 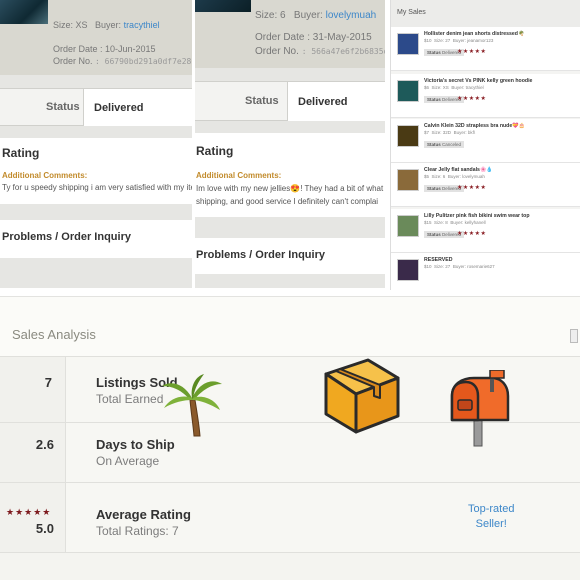 What do you see at coordinates (466, 176) in the screenshot?
I see `item-buyer: Buyer: lovelymuah` at bounding box center [466, 176].